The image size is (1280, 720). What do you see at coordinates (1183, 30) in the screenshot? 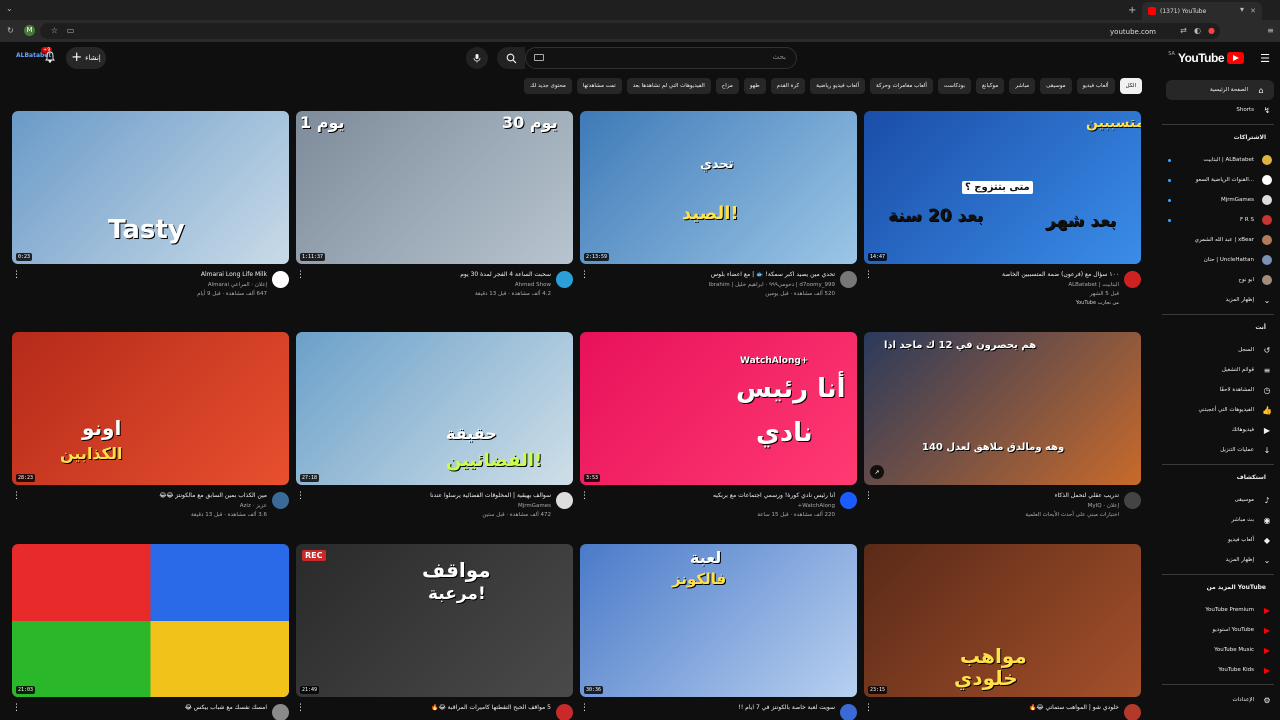
I see `site-settings-icon: ⇄` at bounding box center [1183, 30].